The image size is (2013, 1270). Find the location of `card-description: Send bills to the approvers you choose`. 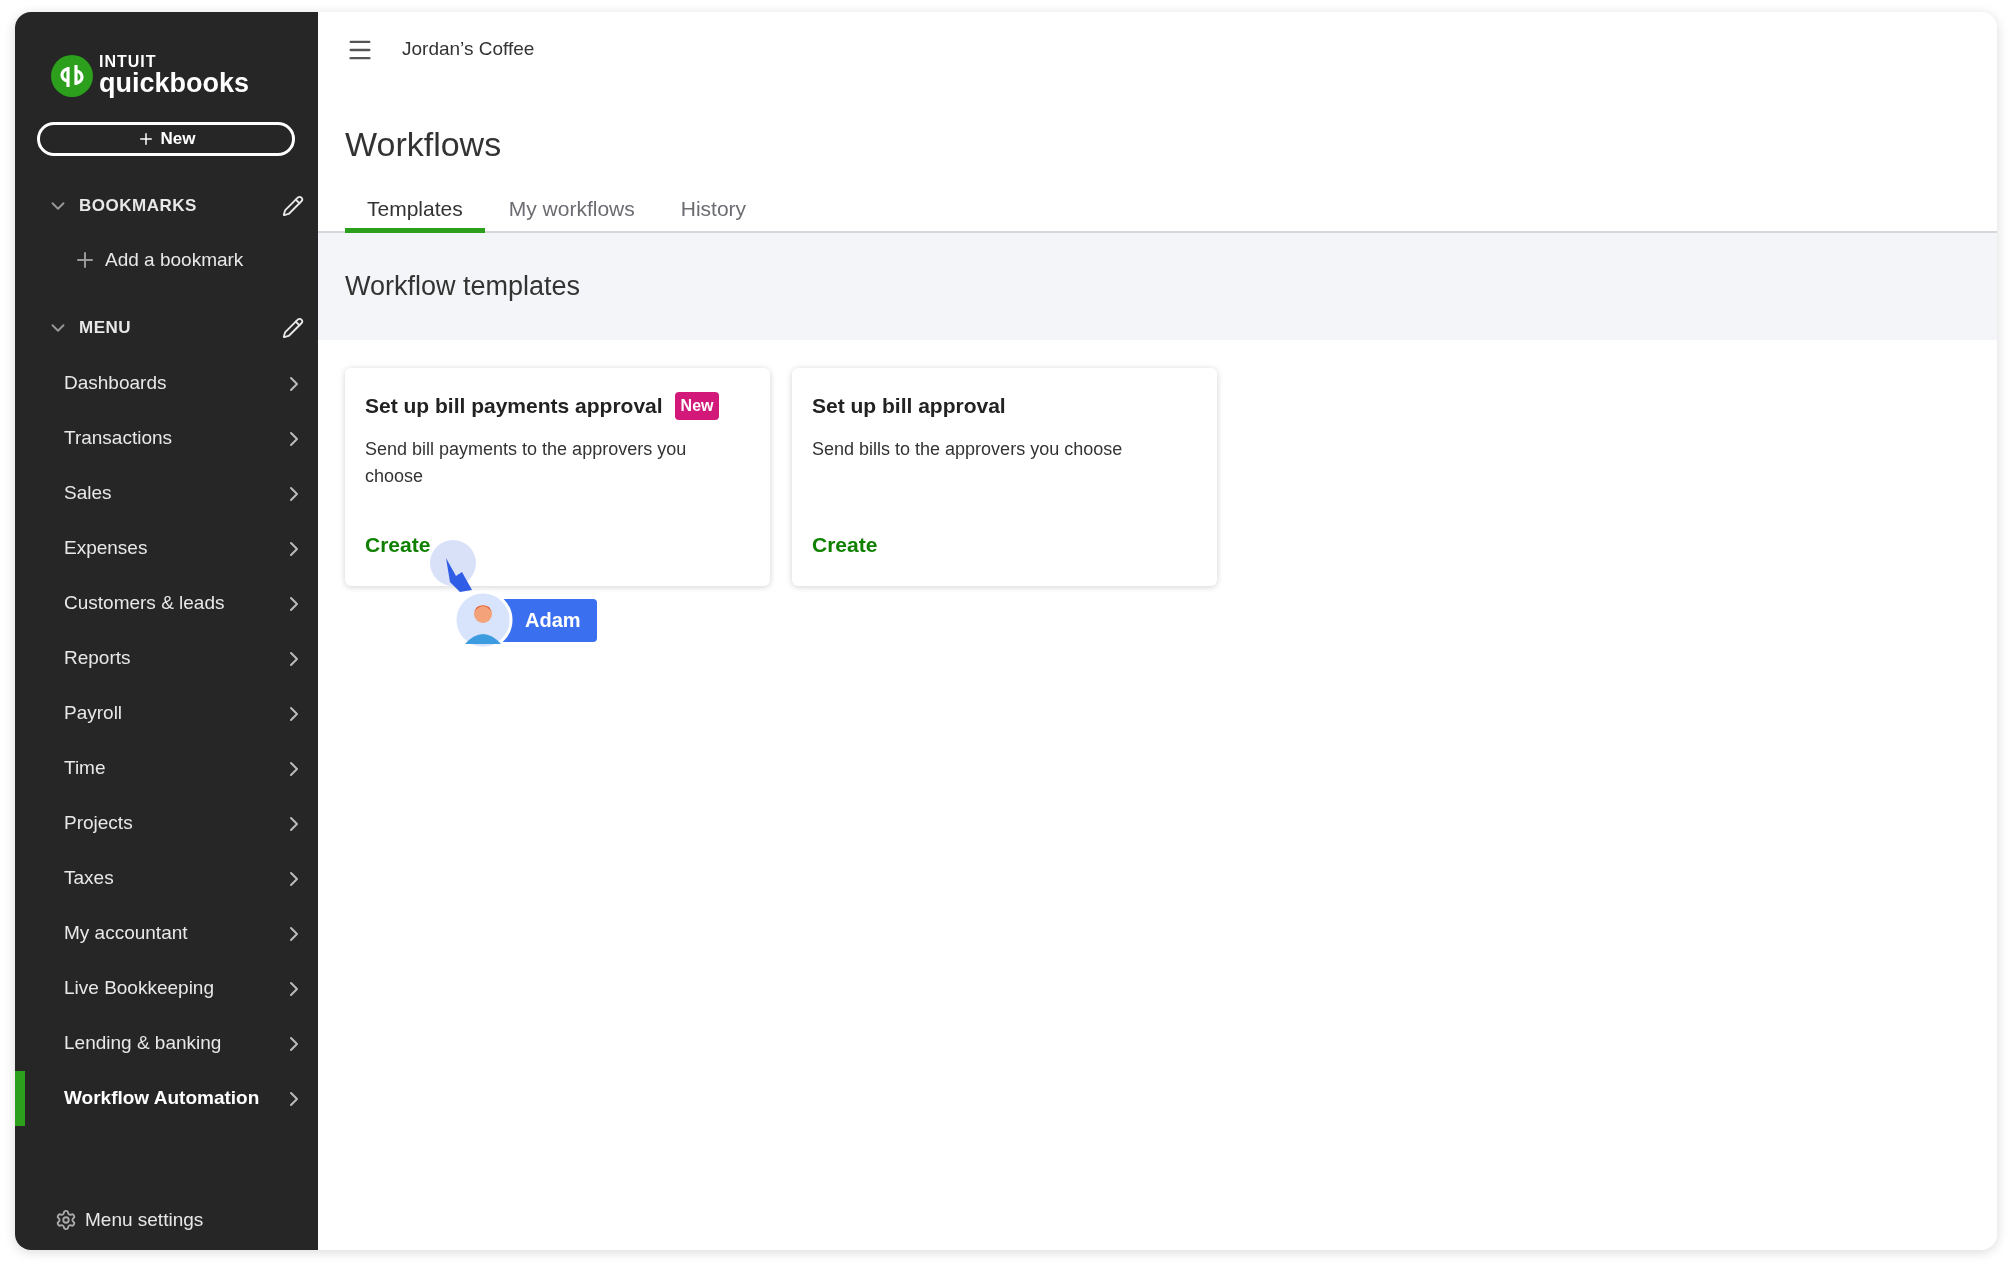

card-description: Send bills to the approvers you choose is located at coordinates (968, 449).